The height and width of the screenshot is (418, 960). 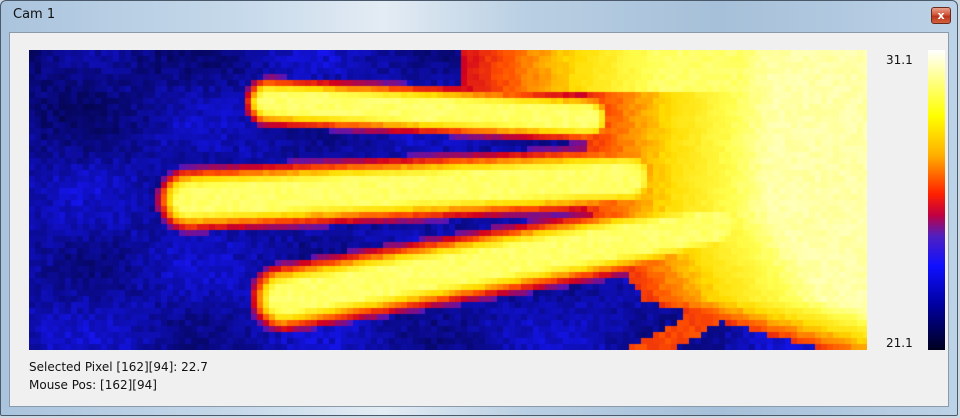 What do you see at coordinates (93, 385) in the screenshot?
I see `mouse-position-readout: Mouse Pos: [162][94]` at bounding box center [93, 385].